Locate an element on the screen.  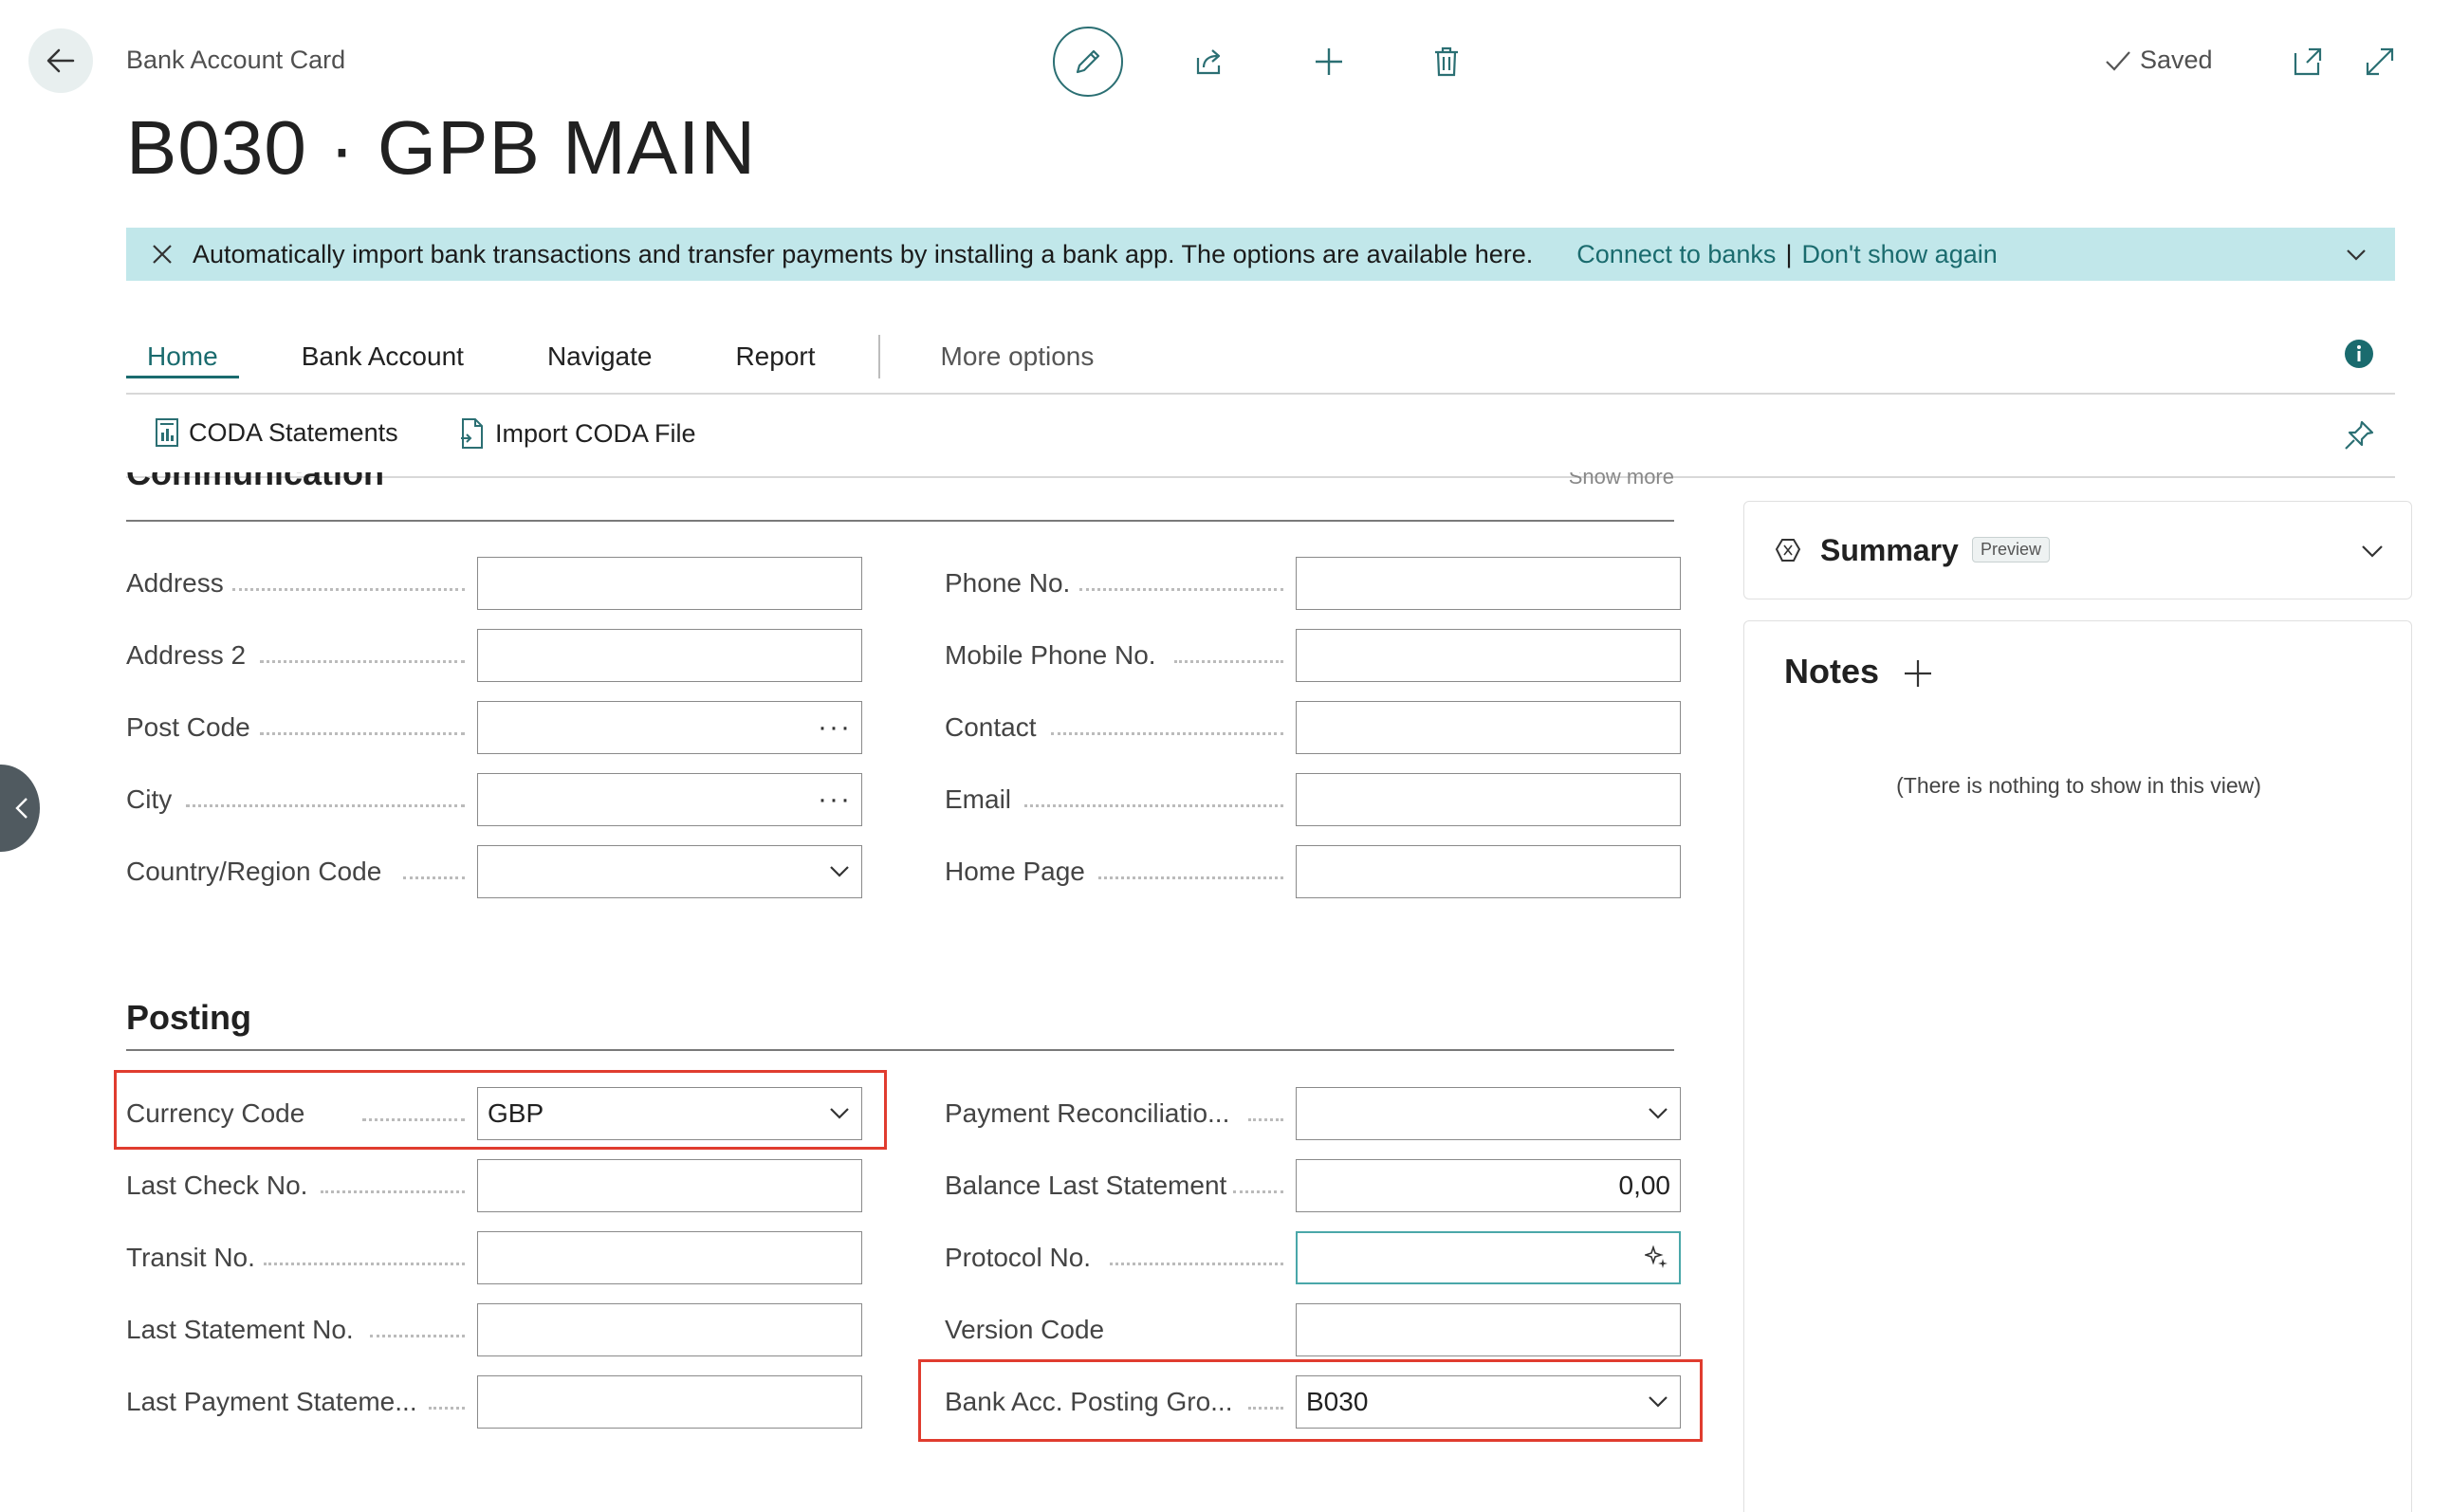
open-new-window-button is located at coordinates (2307, 61).